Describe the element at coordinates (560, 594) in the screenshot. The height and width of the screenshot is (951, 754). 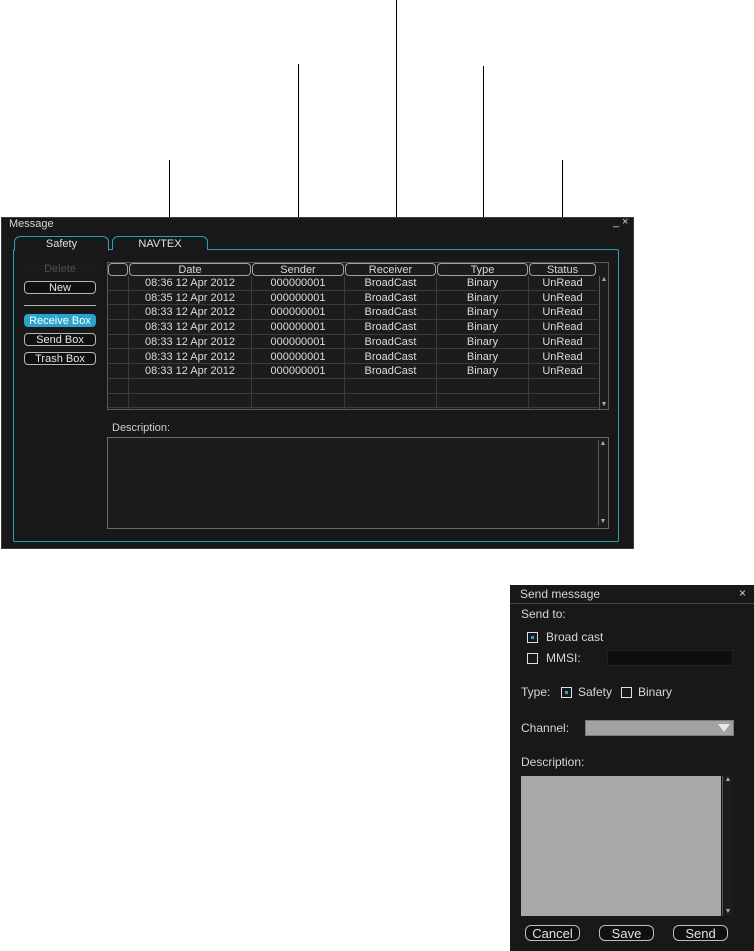
I see `dialog-title: Send message` at that location.